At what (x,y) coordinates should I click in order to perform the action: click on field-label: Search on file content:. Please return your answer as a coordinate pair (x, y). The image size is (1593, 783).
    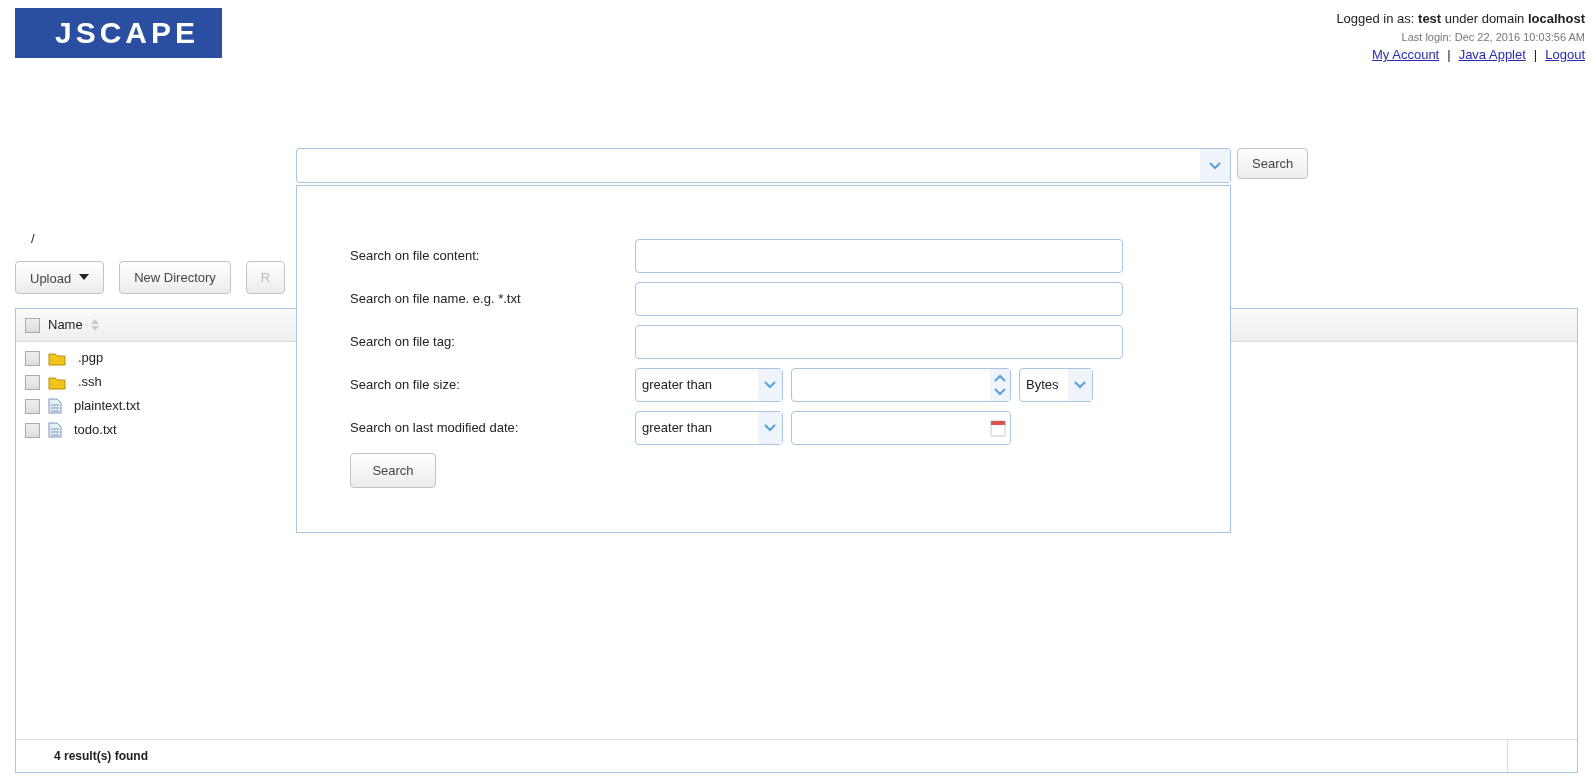
    Looking at the image, I should click on (415, 255).